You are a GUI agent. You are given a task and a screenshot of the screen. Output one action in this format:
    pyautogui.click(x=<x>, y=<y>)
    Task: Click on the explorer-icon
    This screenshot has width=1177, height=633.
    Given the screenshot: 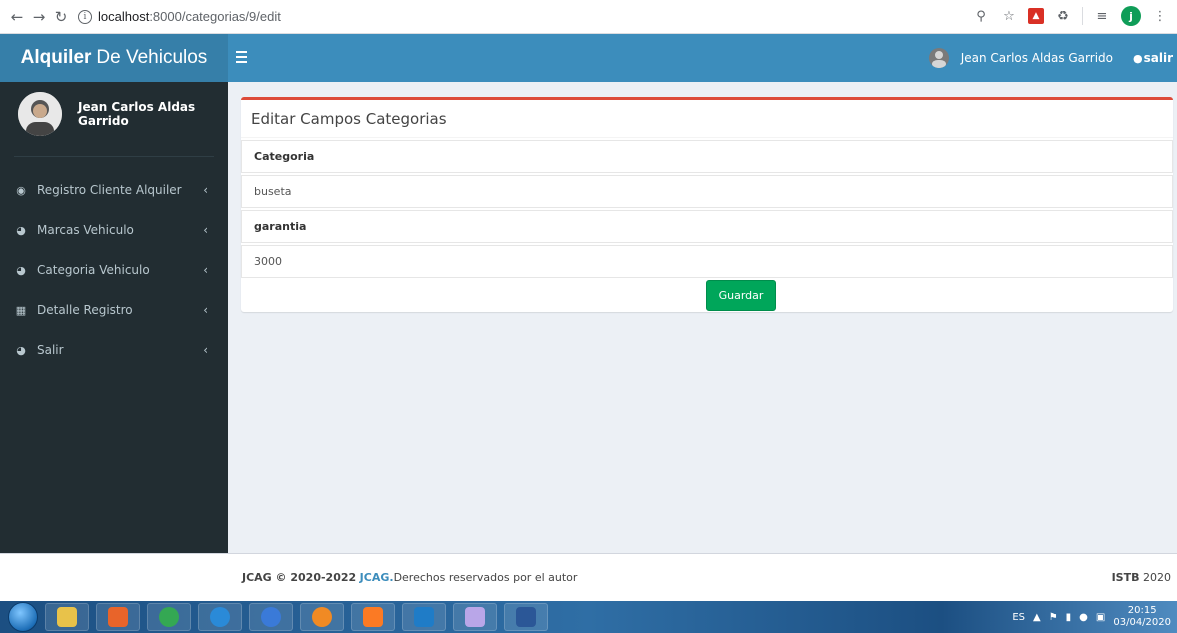 What is the action you would take?
    pyautogui.click(x=67, y=617)
    